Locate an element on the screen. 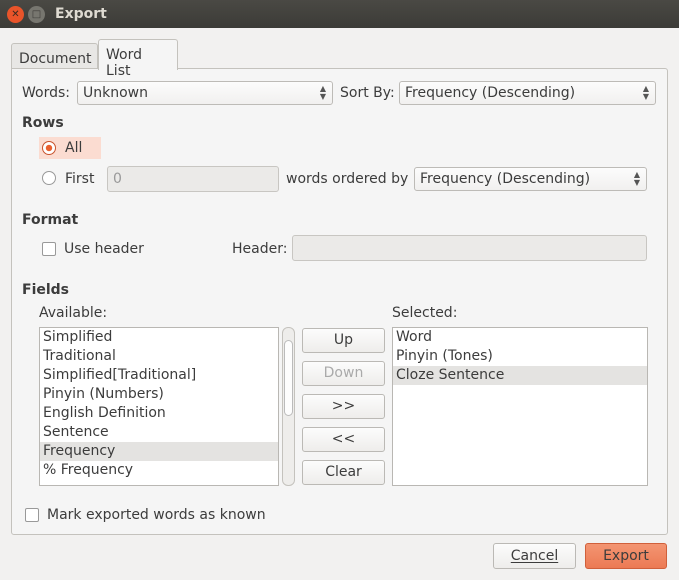 The height and width of the screenshot is (580, 679). available-label: Available: is located at coordinates (73, 313).